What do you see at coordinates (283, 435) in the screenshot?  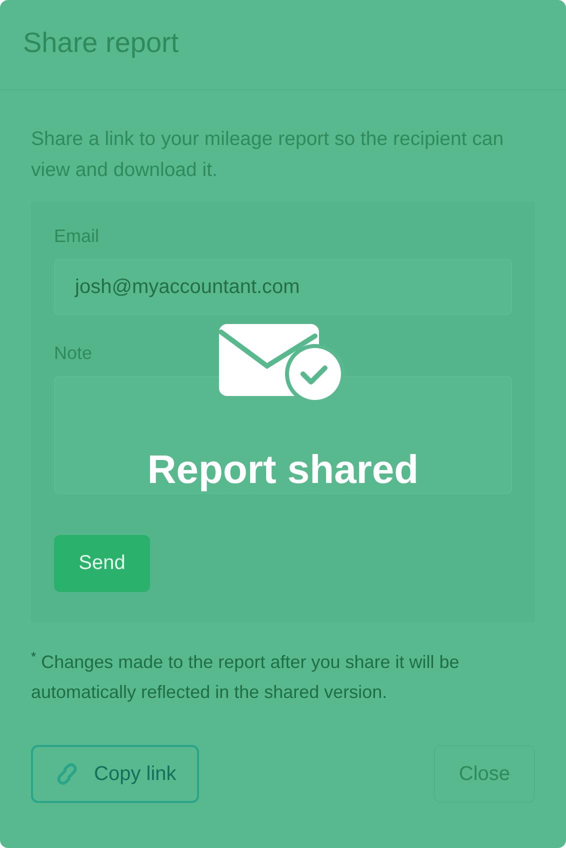 I see `note-field` at bounding box center [283, 435].